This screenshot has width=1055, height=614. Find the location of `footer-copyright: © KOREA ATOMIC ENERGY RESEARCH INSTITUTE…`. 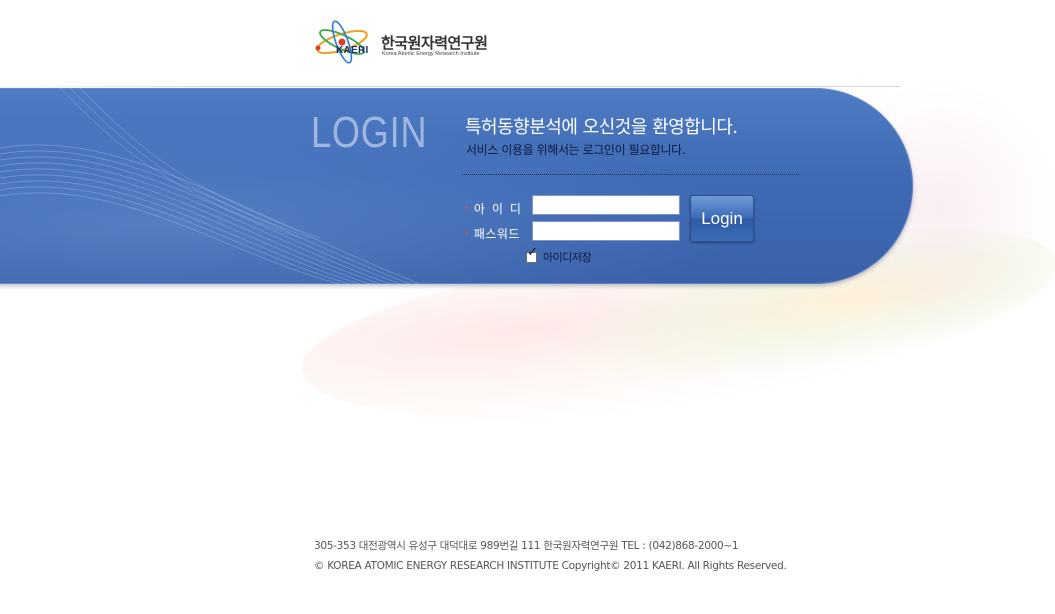

footer-copyright: © KOREA ATOMIC ENERGY RESEARCH INSTITUTE… is located at coordinates (550, 566).